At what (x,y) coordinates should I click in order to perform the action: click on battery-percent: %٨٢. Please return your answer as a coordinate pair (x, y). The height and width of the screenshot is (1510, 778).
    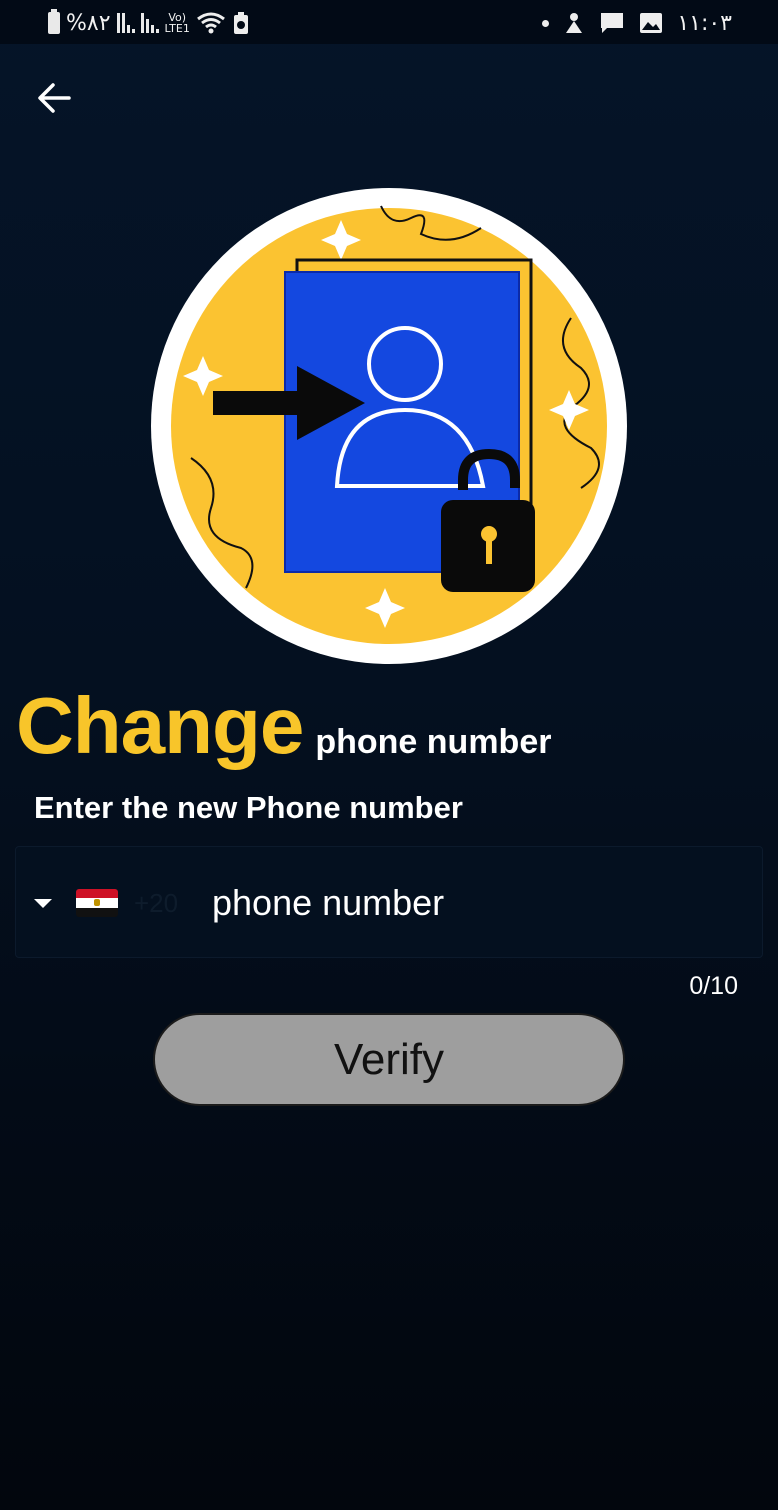
    Looking at the image, I should click on (88, 23).